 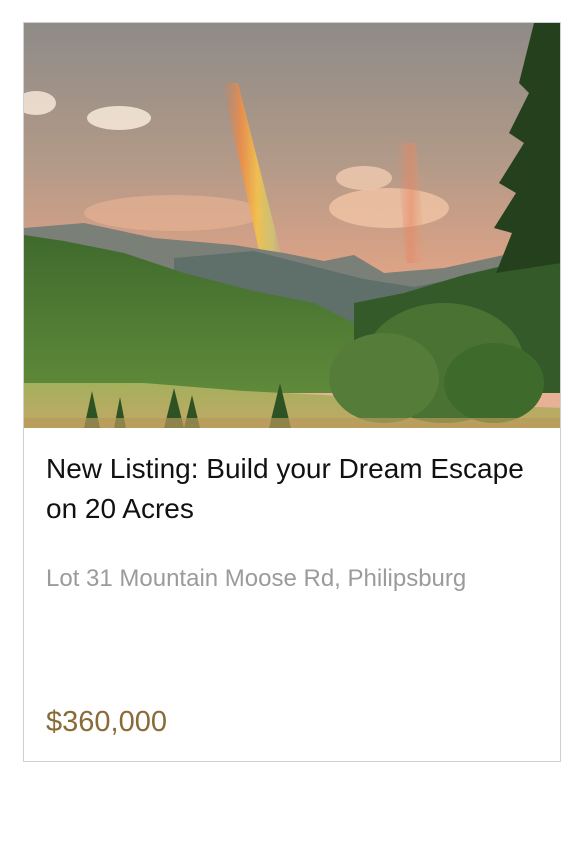 I want to click on listing-address: Lot 31 Mountain Moose Rd, Philipsburg, so click(x=256, y=578).